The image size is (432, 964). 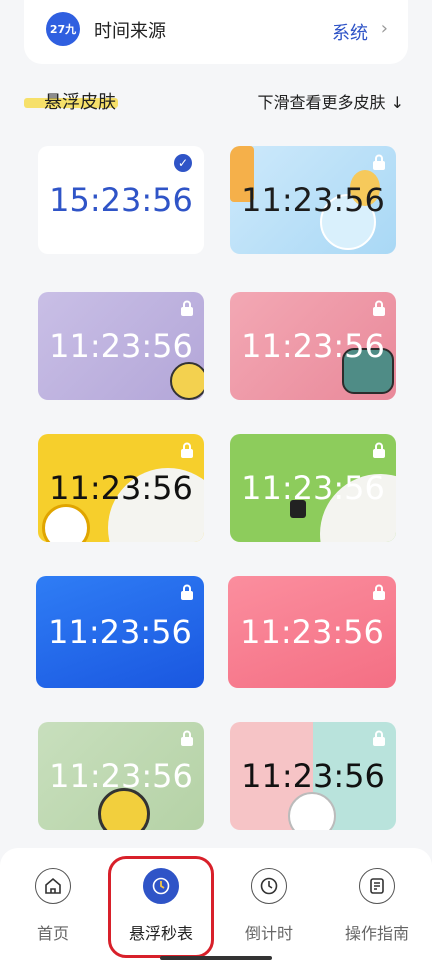 I want to click on skin-card-2: 11:23:56, so click(x=313, y=200).